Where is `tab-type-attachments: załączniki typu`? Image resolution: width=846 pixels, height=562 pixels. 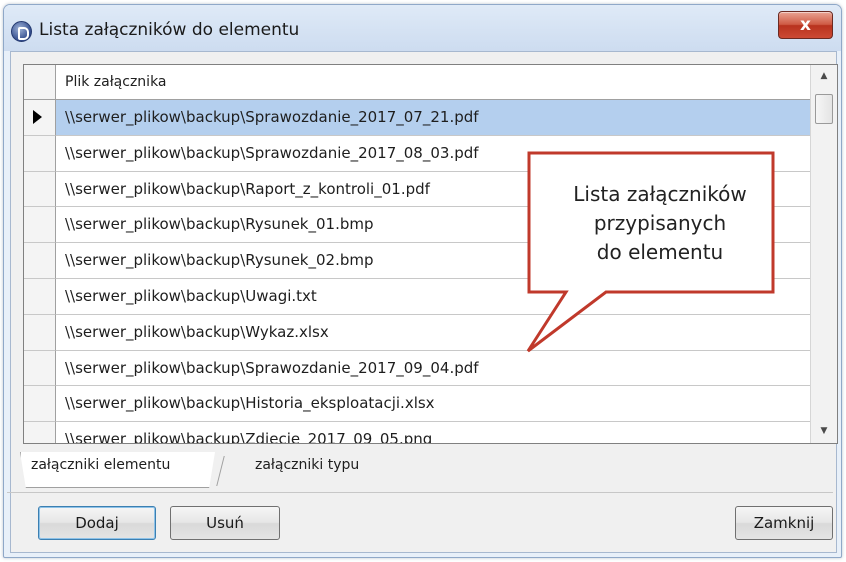
tab-type-attachments: załączniki typu is located at coordinates (325, 470).